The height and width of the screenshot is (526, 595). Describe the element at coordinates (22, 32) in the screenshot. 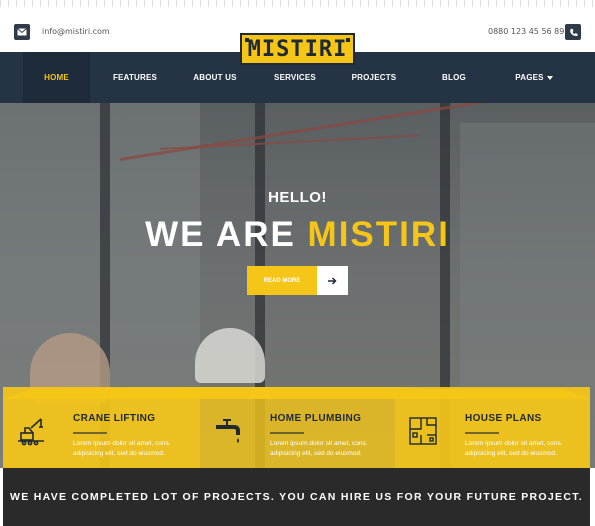

I see `envelope-icon` at that location.